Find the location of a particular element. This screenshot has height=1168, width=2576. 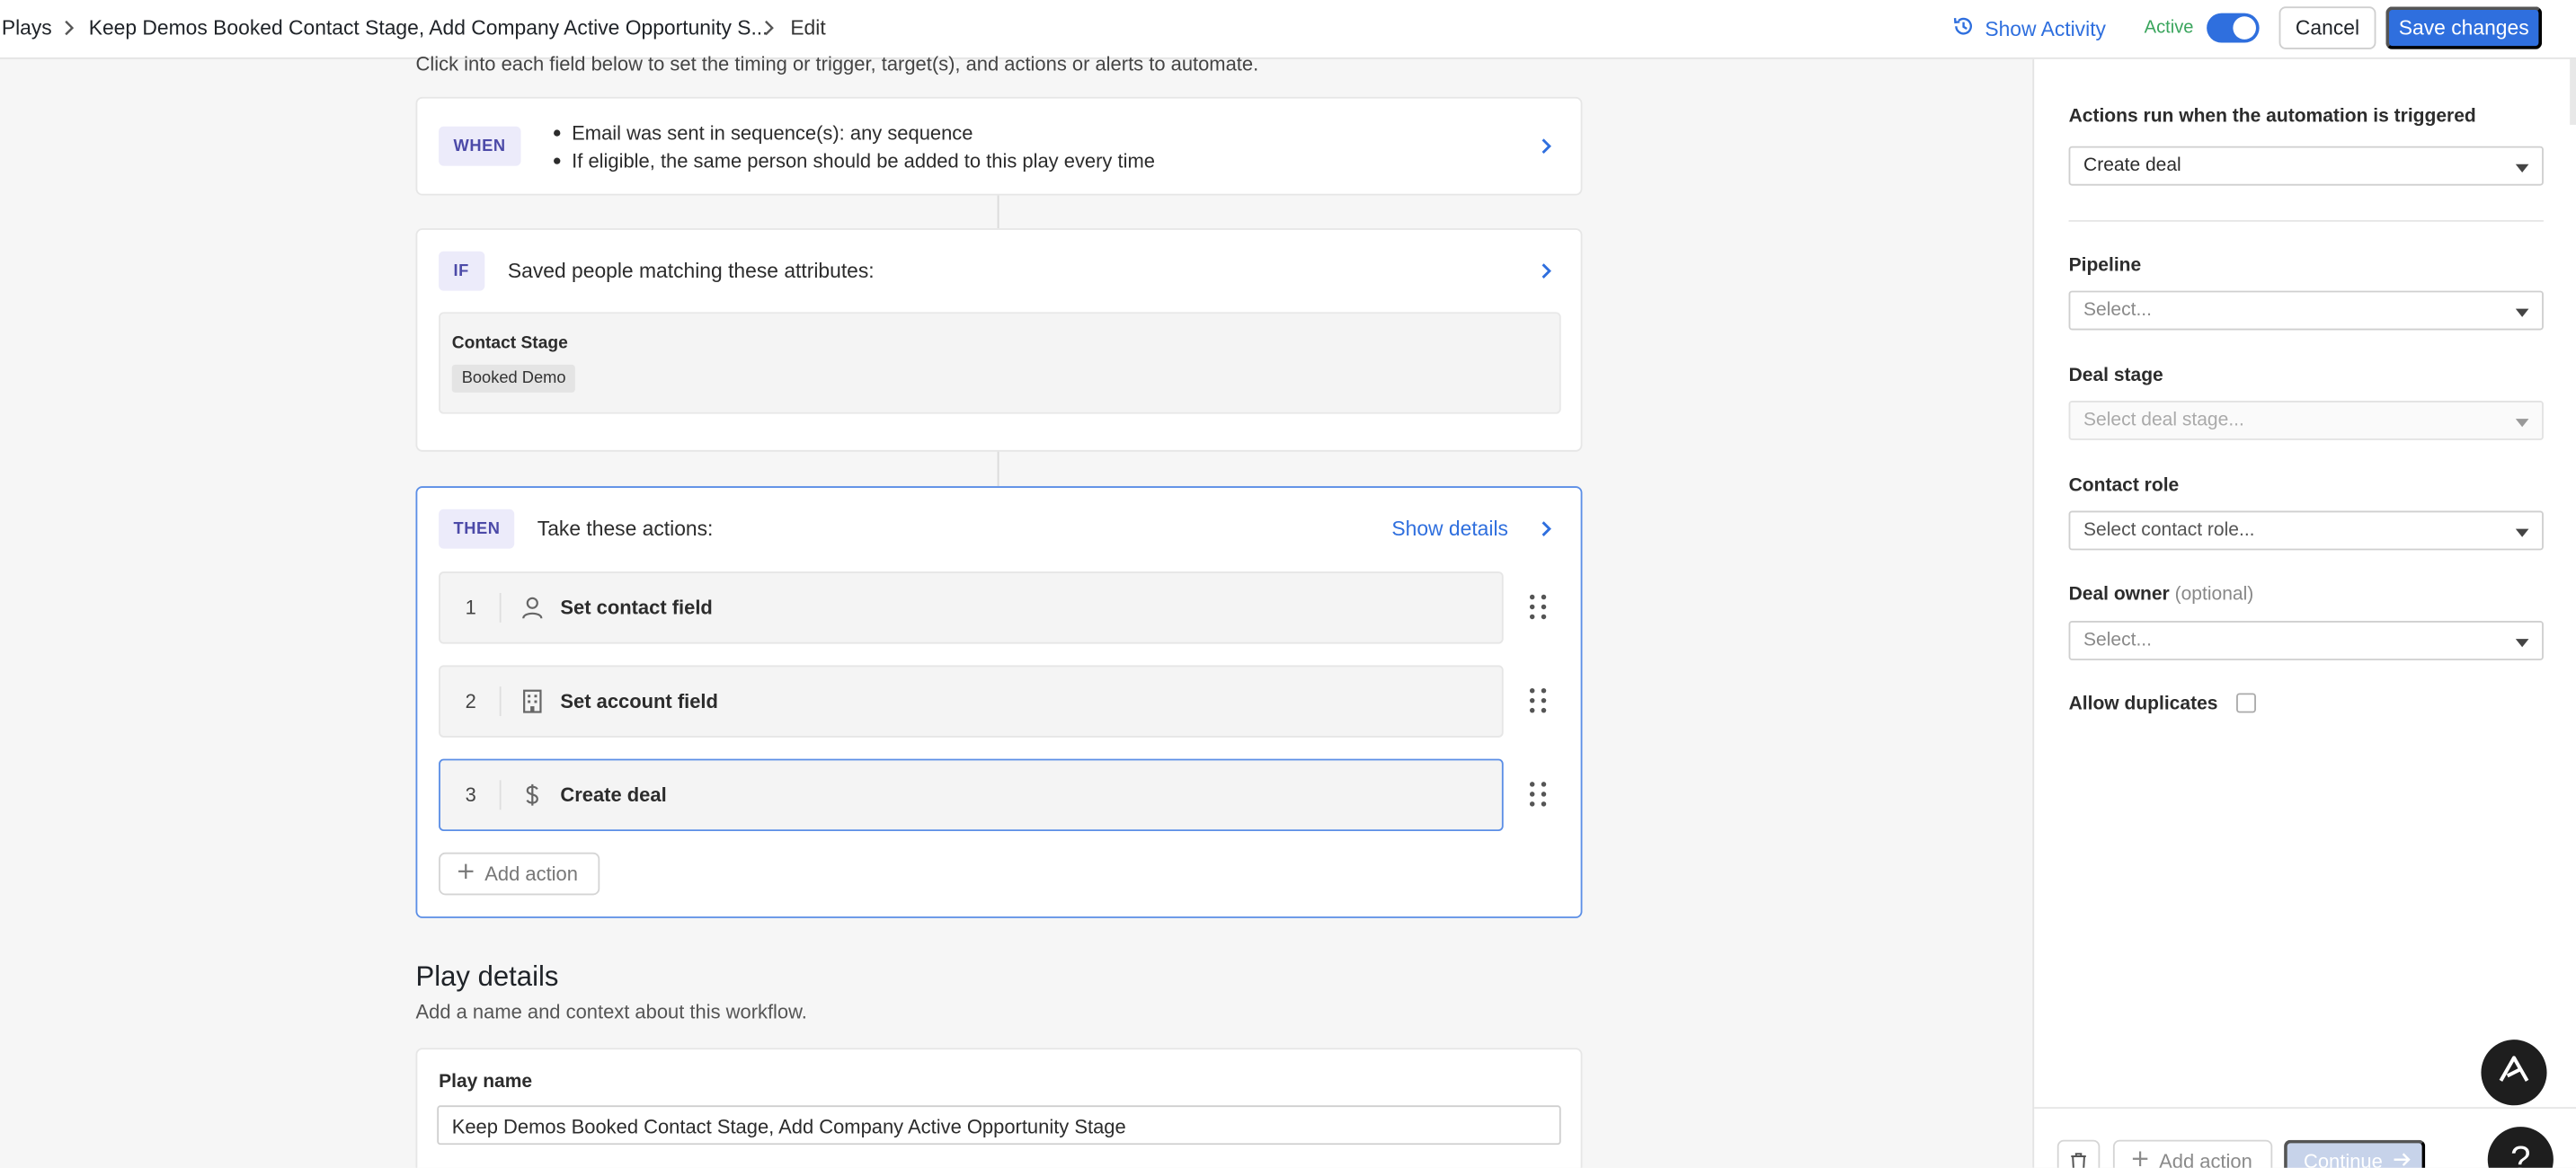

allow-duplicates-label: Allow duplicates is located at coordinates (2143, 705).